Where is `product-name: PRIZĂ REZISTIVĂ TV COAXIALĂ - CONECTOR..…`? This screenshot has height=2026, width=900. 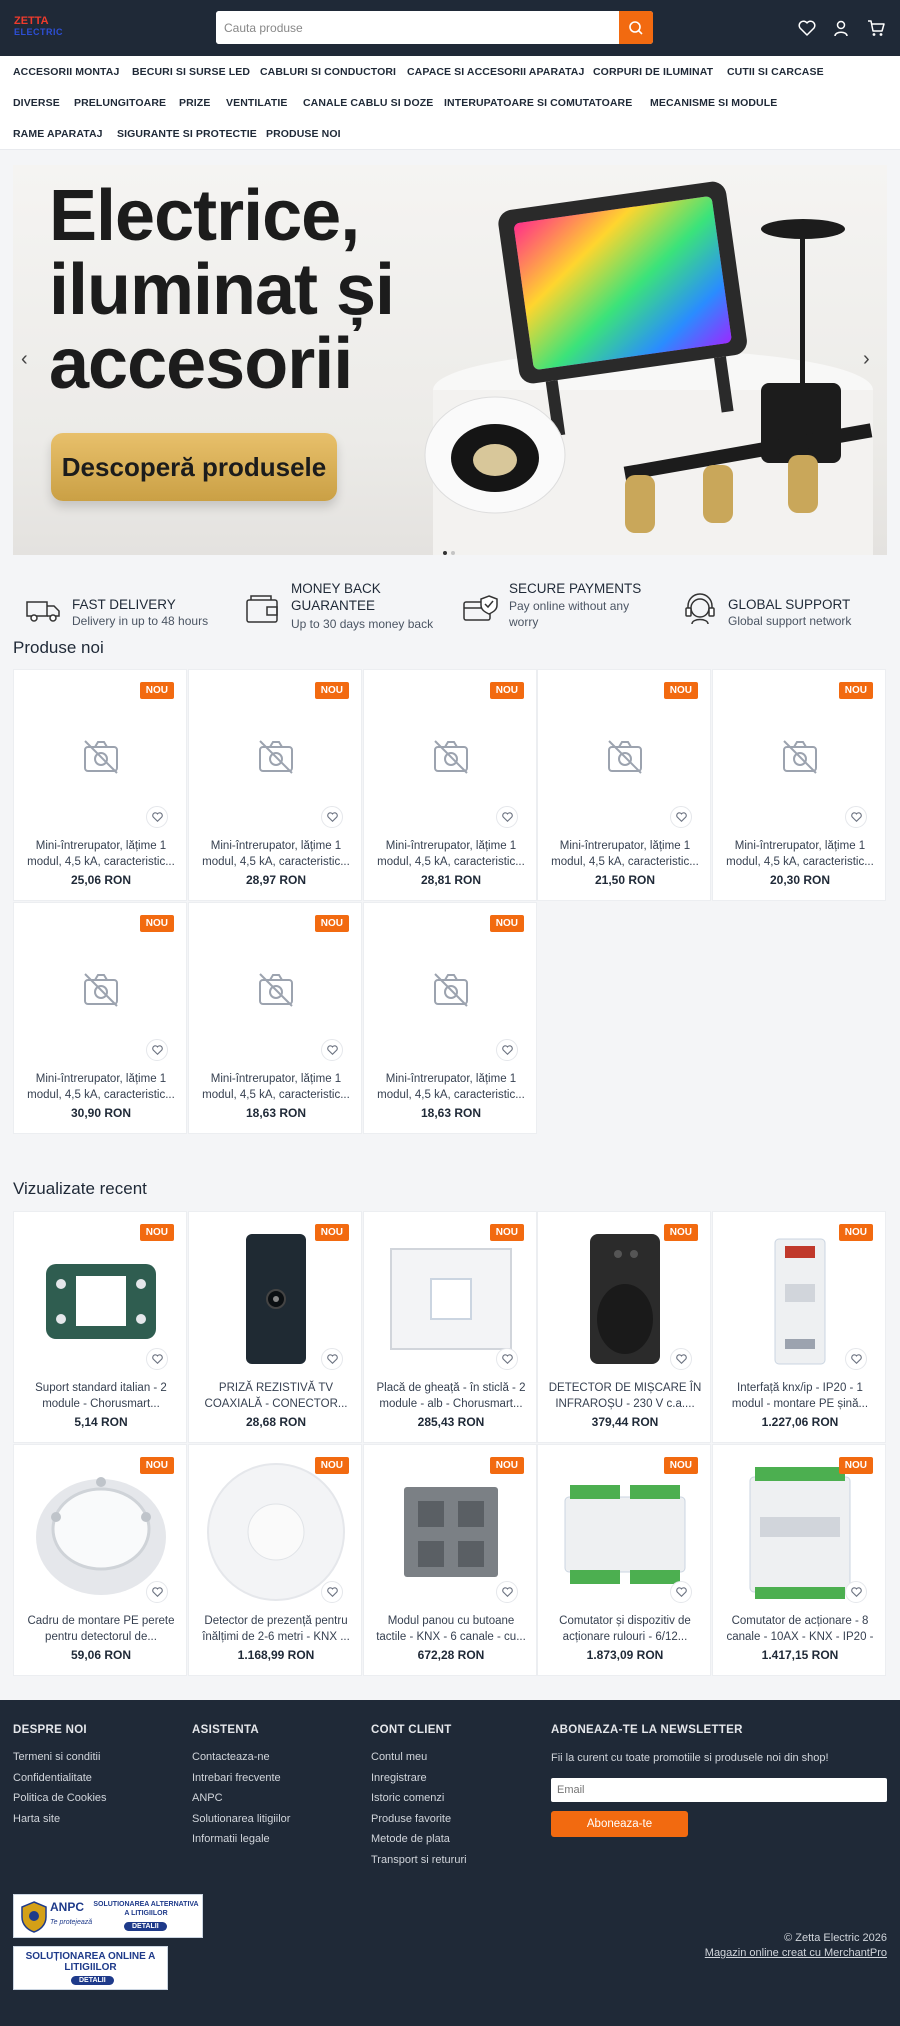
product-name: PRIZĂ REZISTIVĂ TV COAXIALĂ - CONECTOR..… is located at coordinates (276, 1396).